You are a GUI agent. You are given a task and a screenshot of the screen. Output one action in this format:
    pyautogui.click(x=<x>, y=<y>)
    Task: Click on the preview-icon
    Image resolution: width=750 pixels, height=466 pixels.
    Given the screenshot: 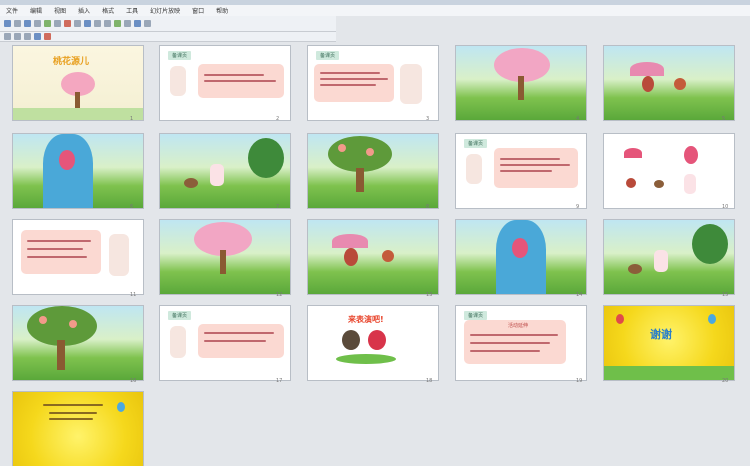 What is the action you would take?
    pyautogui.click(x=47, y=23)
    